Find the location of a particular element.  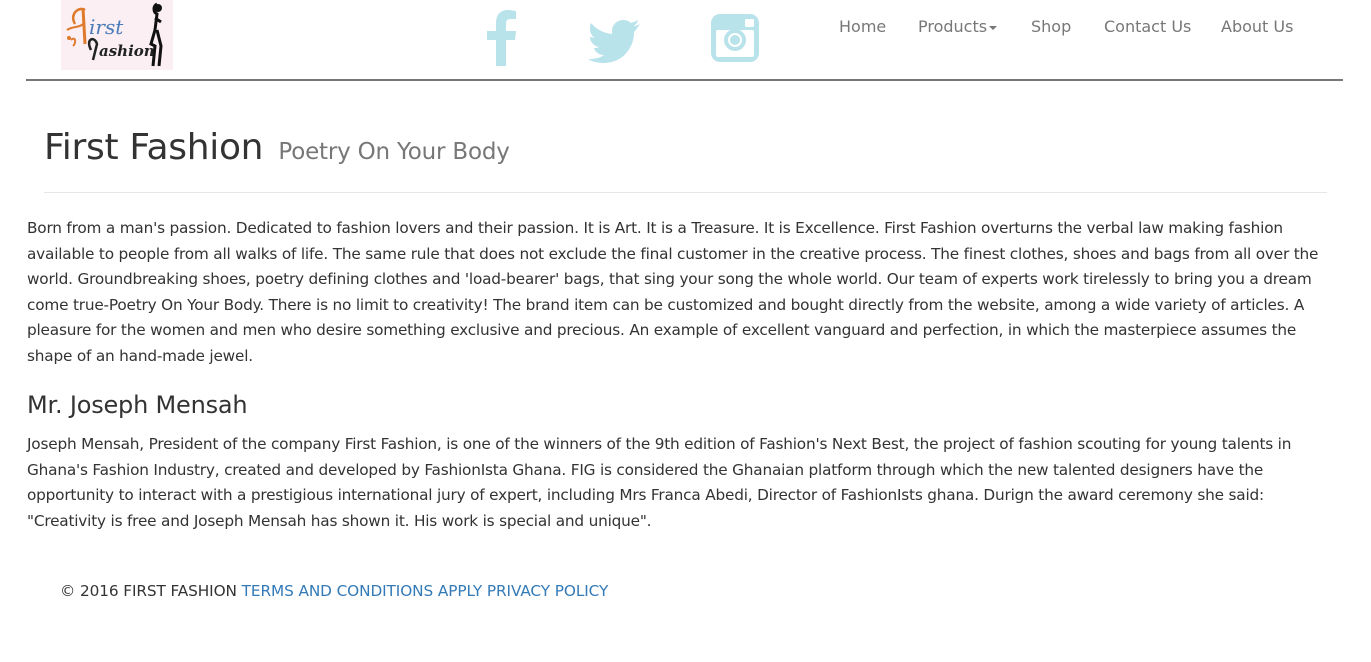

page-header: First Fashion Poetry On Your Body is located at coordinates (685, 159).